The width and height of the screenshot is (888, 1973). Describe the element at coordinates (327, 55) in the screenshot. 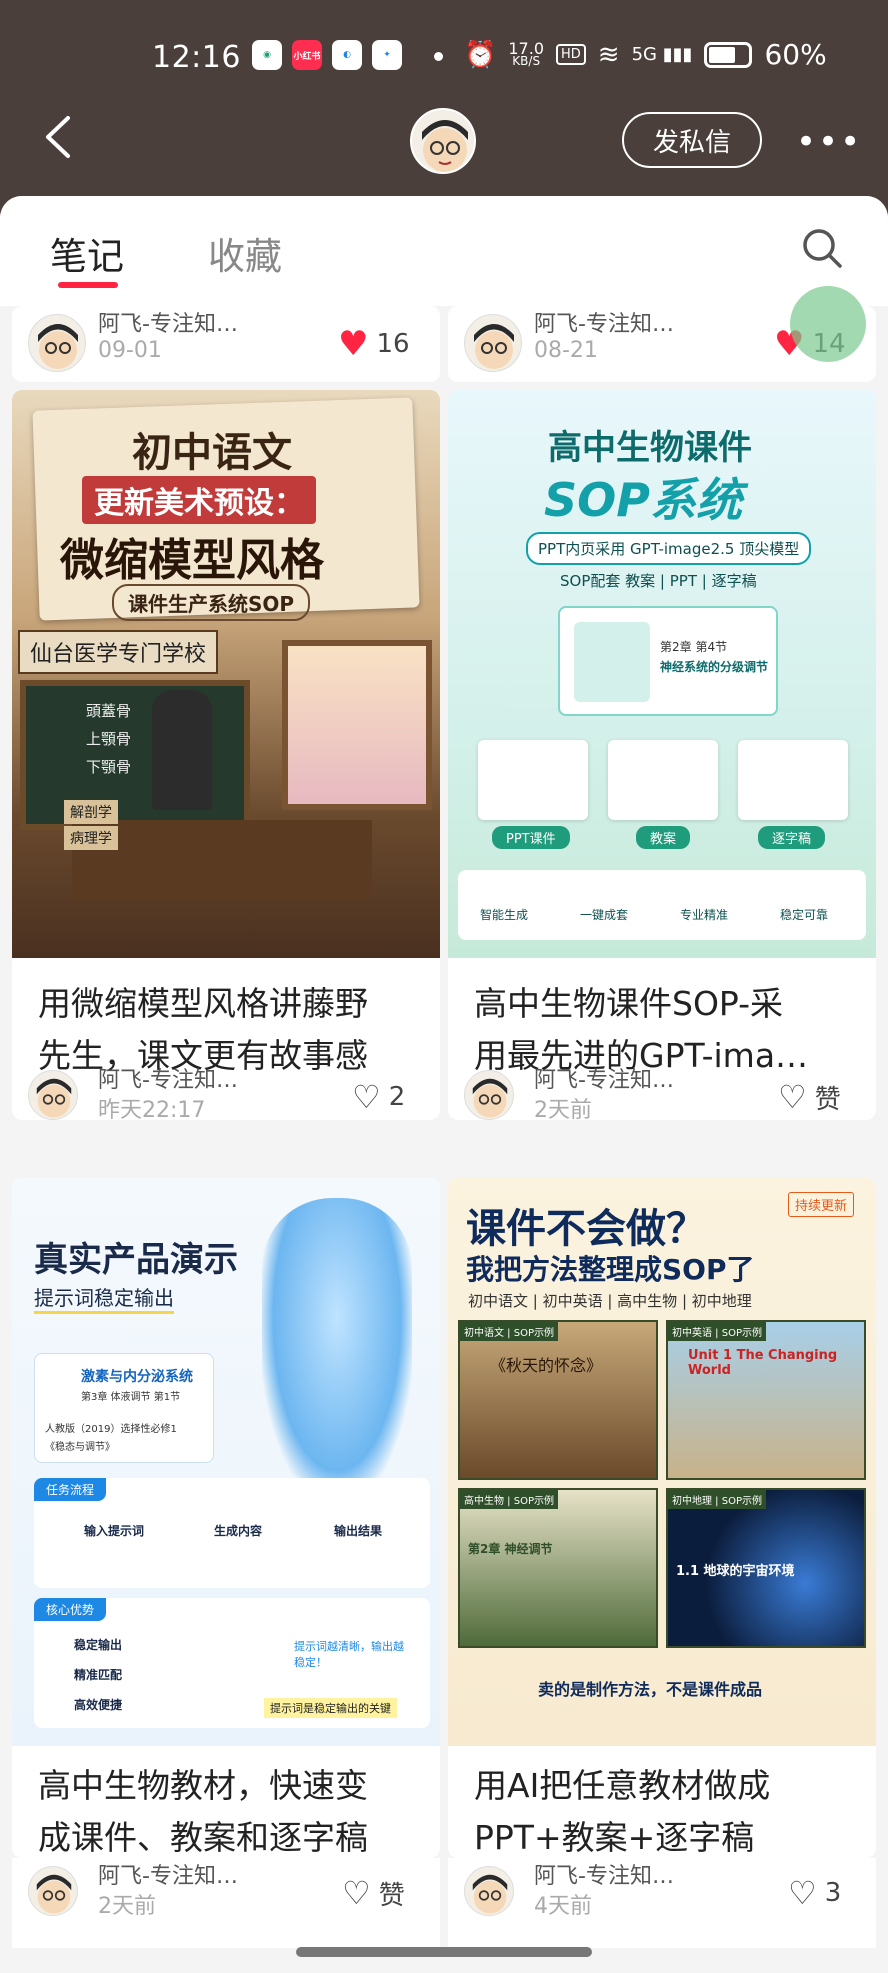

I see `notification-icons: ◉ 小红书 ◐ ✦` at that location.